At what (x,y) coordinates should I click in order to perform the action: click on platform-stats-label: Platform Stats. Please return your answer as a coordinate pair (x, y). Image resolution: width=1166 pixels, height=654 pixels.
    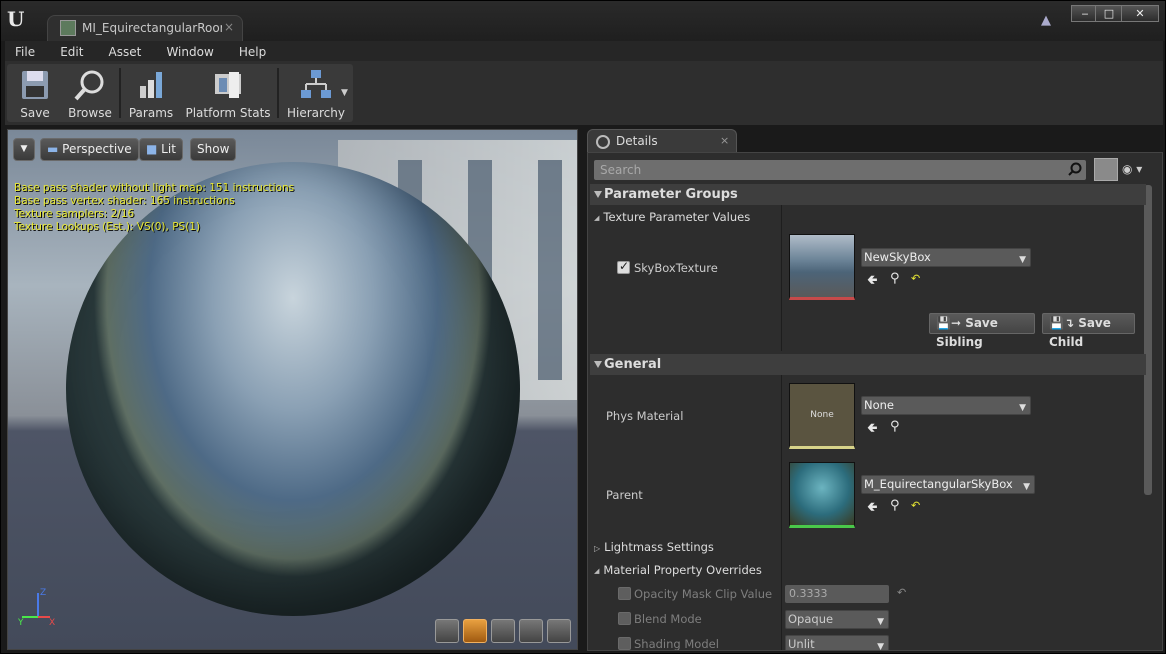
    Looking at the image, I should click on (228, 113).